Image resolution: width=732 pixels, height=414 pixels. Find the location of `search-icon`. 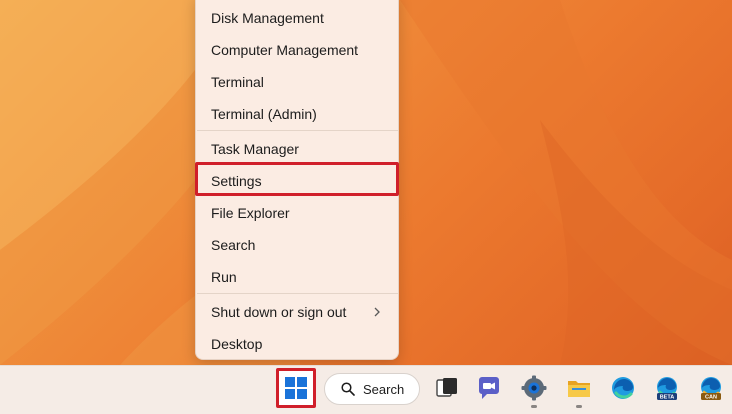

search-icon is located at coordinates (348, 389).